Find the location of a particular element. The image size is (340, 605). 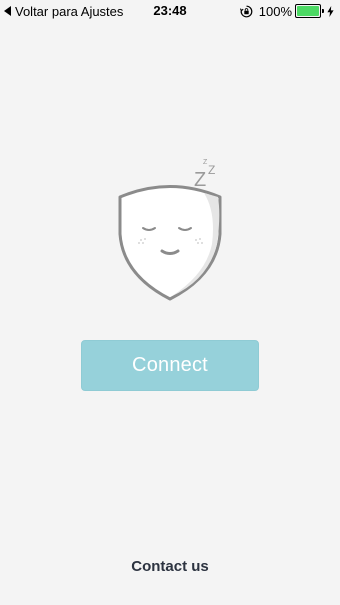

orientation-lock-icon is located at coordinates (246, 11).